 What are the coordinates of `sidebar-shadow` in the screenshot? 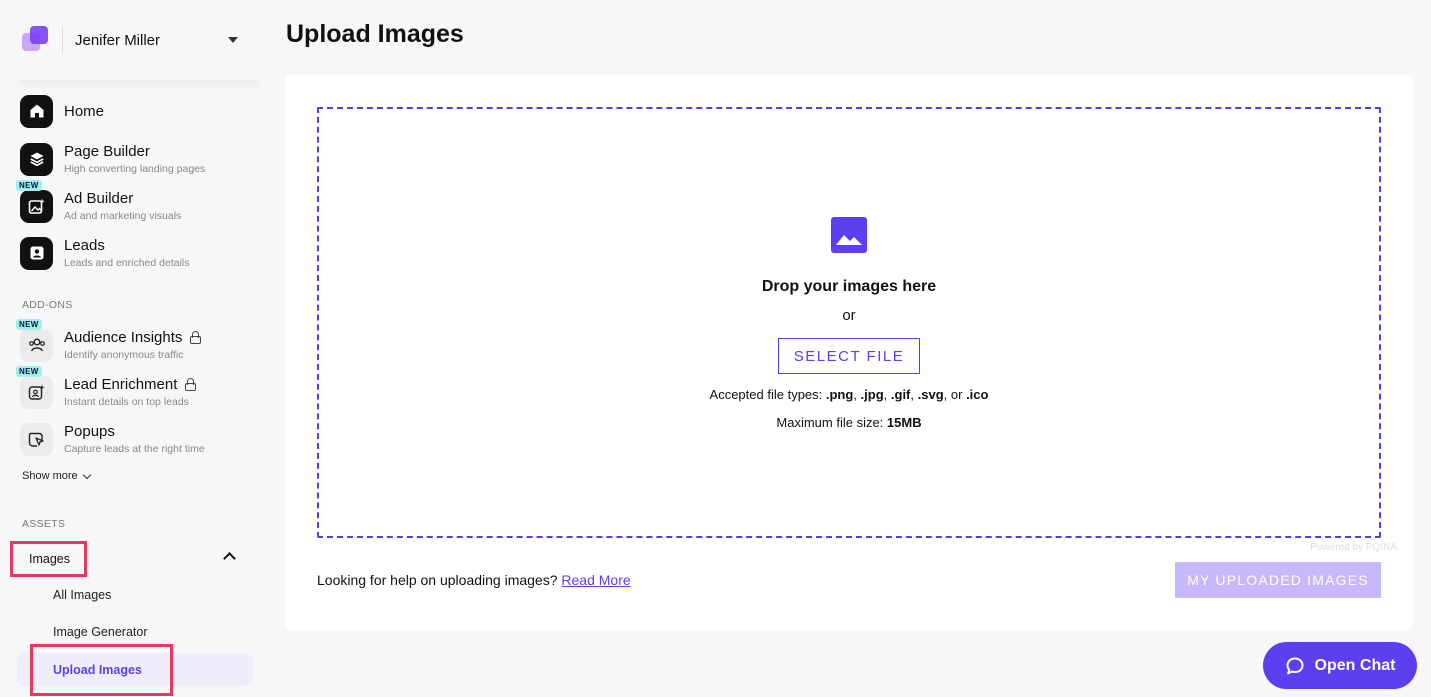 It's located at (138, 85).